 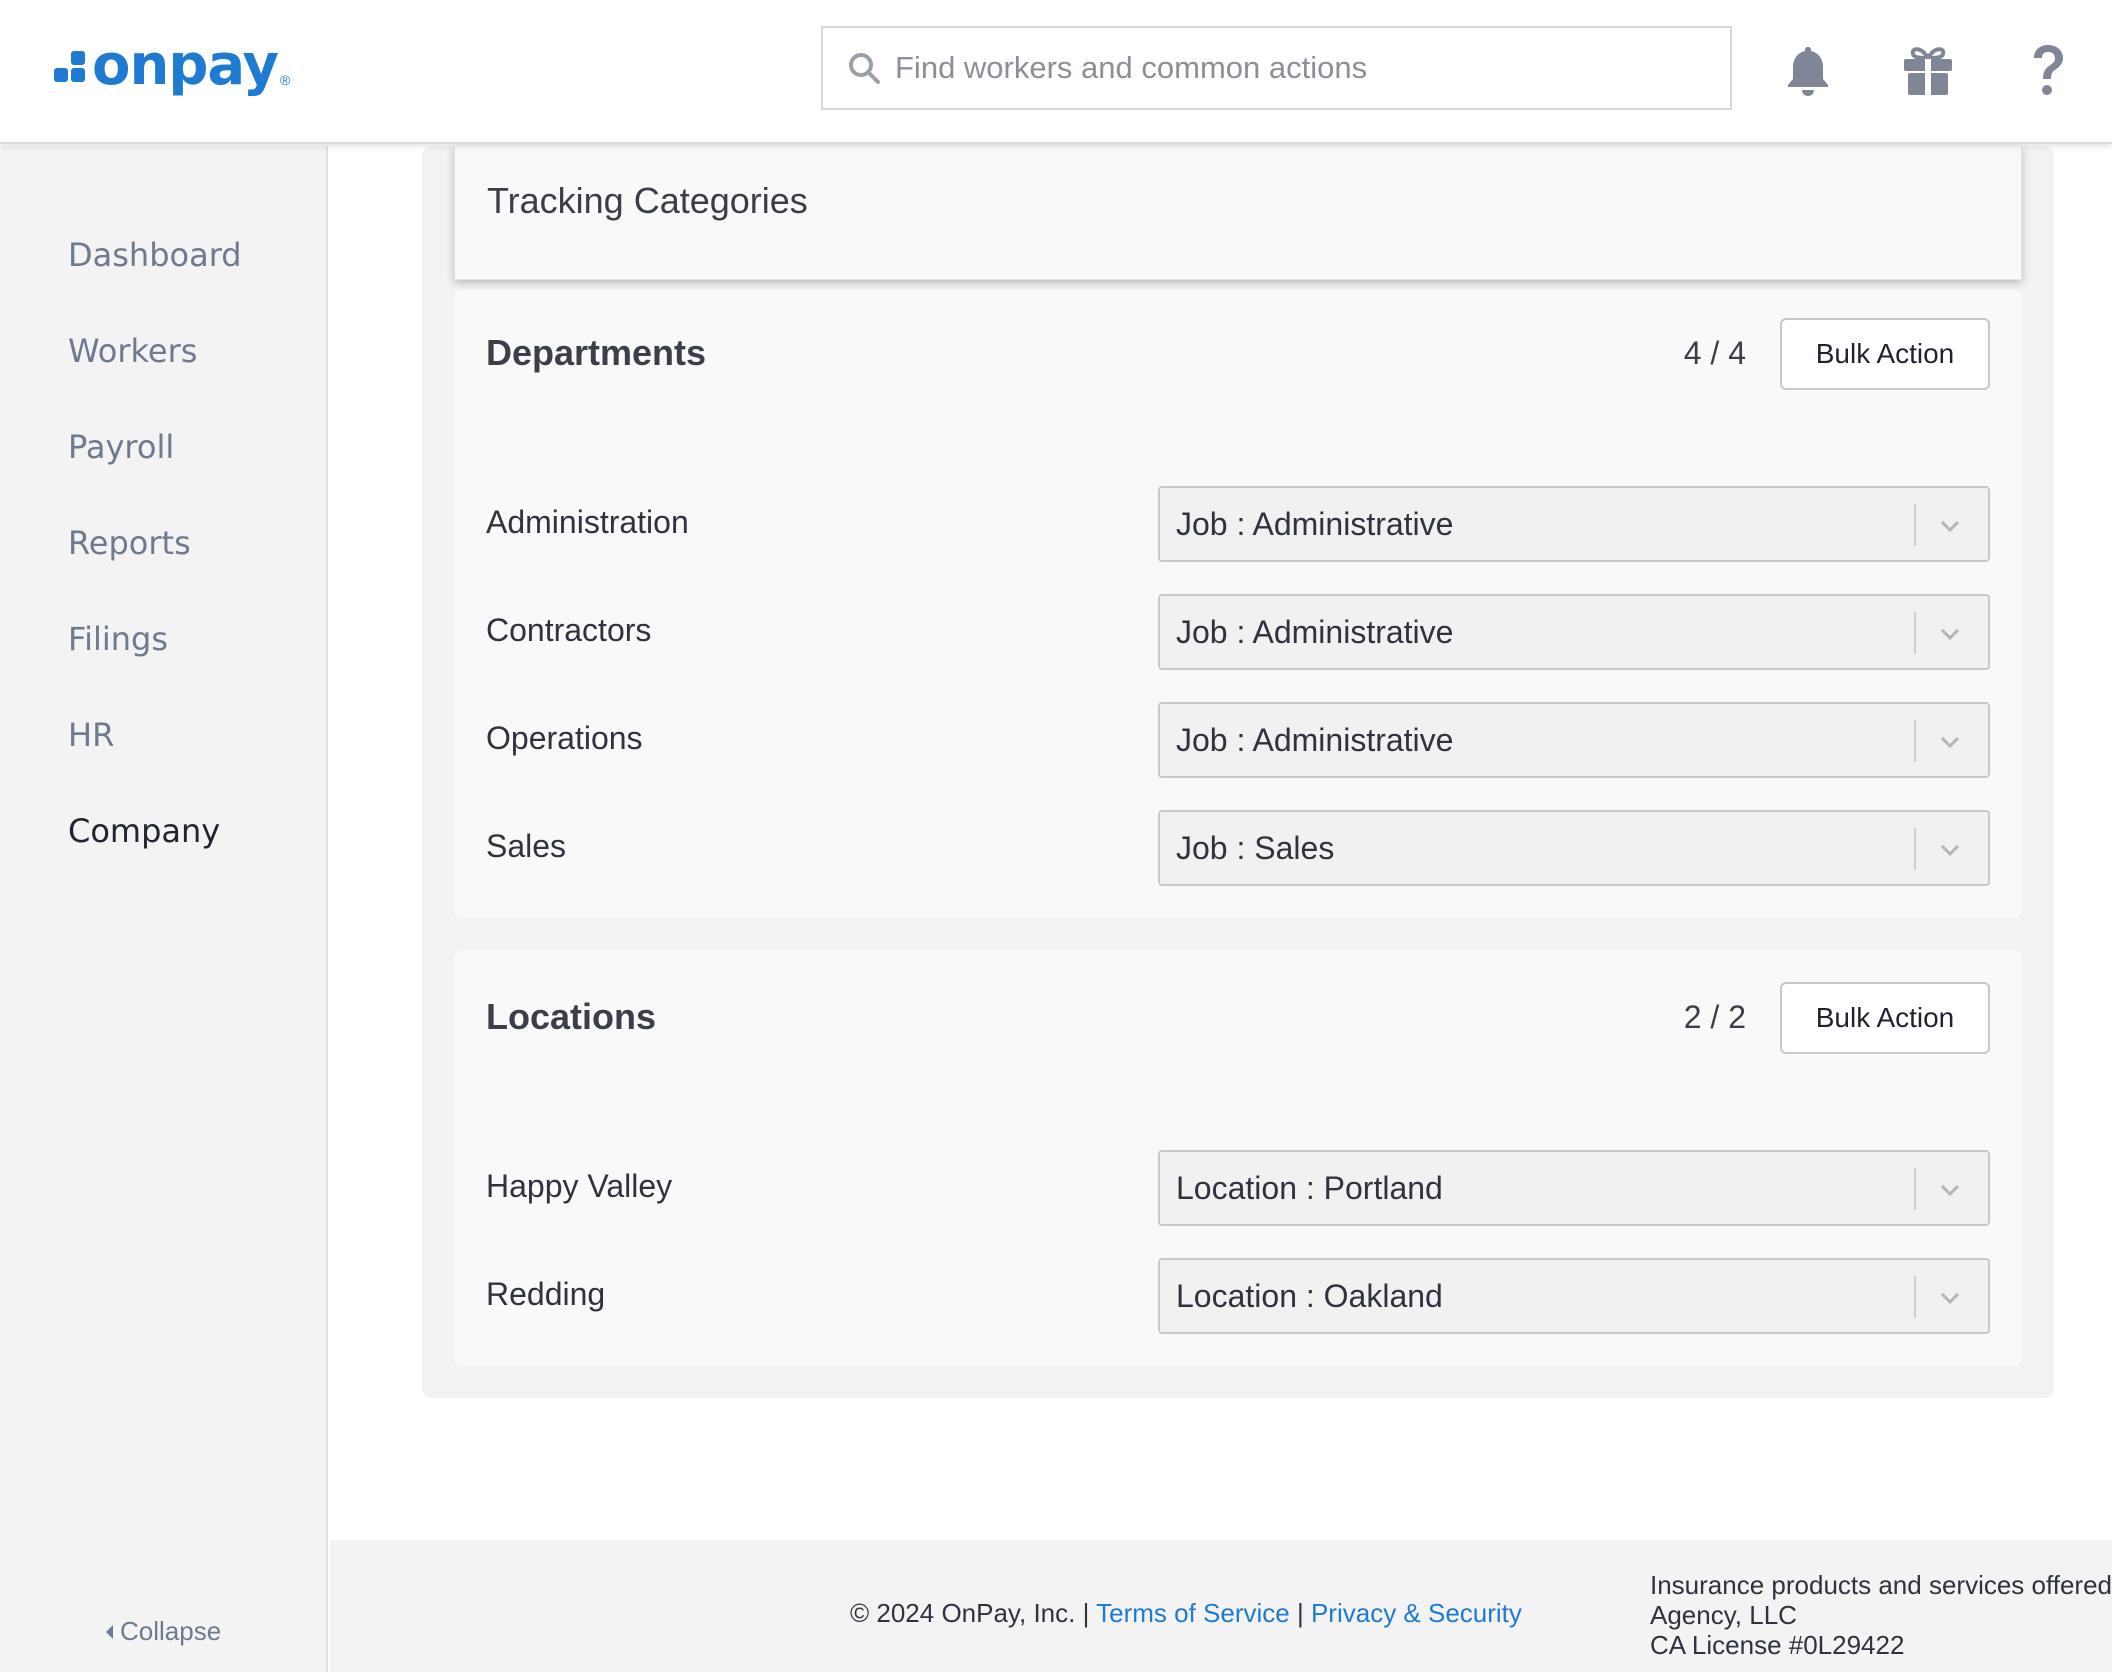 I want to click on locations-title: Locations, so click(x=571, y=1016).